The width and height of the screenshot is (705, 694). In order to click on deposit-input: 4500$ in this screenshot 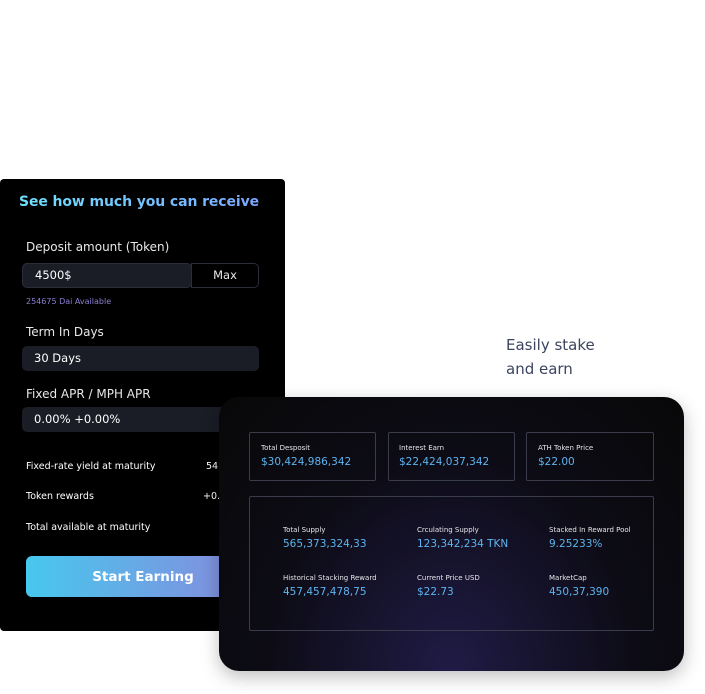, I will do `click(107, 275)`.